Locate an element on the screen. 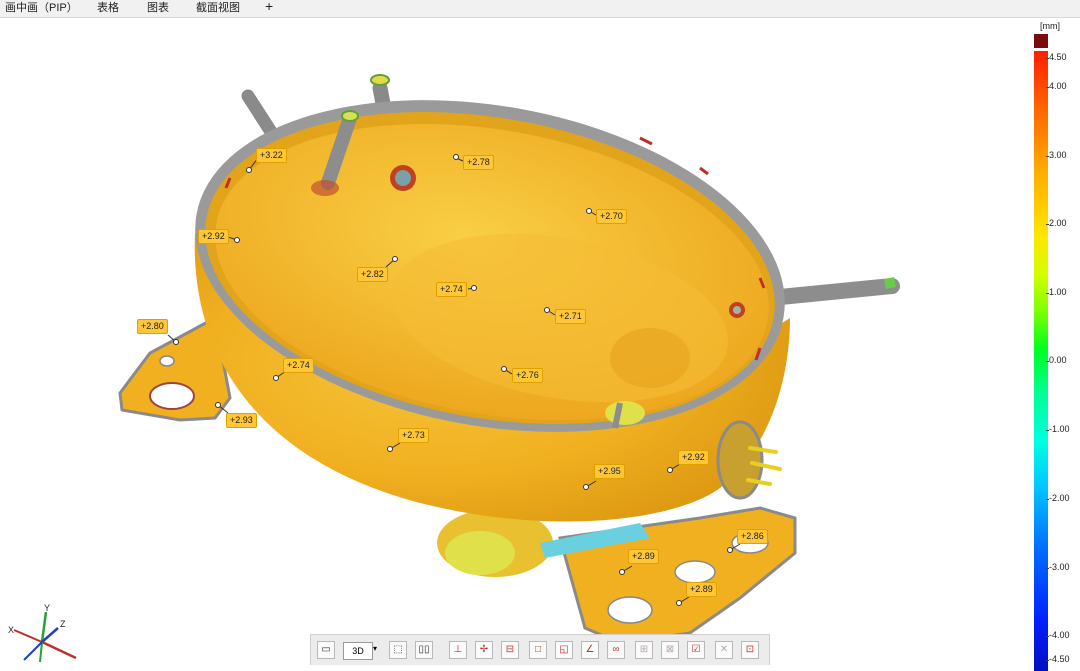  x-axis-neg-line is located at coordinates (28, 636).